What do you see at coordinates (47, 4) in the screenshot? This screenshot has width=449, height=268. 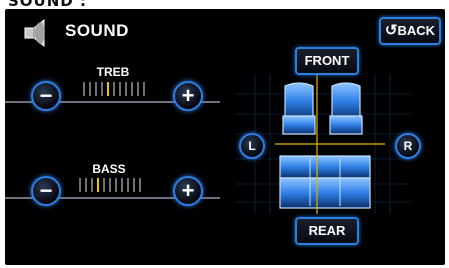 I see `cropped-title: SOUND :` at bounding box center [47, 4].